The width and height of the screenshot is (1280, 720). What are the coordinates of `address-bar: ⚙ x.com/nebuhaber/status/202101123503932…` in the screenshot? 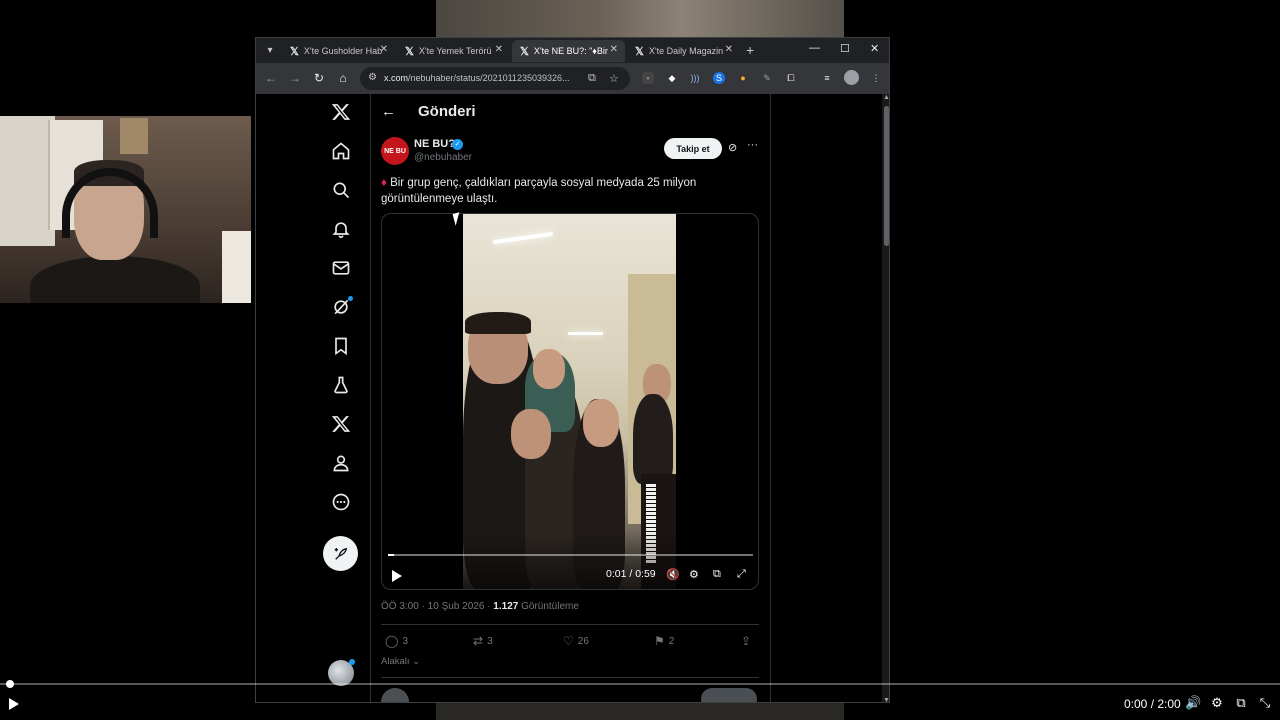 It's located at (495, 78).